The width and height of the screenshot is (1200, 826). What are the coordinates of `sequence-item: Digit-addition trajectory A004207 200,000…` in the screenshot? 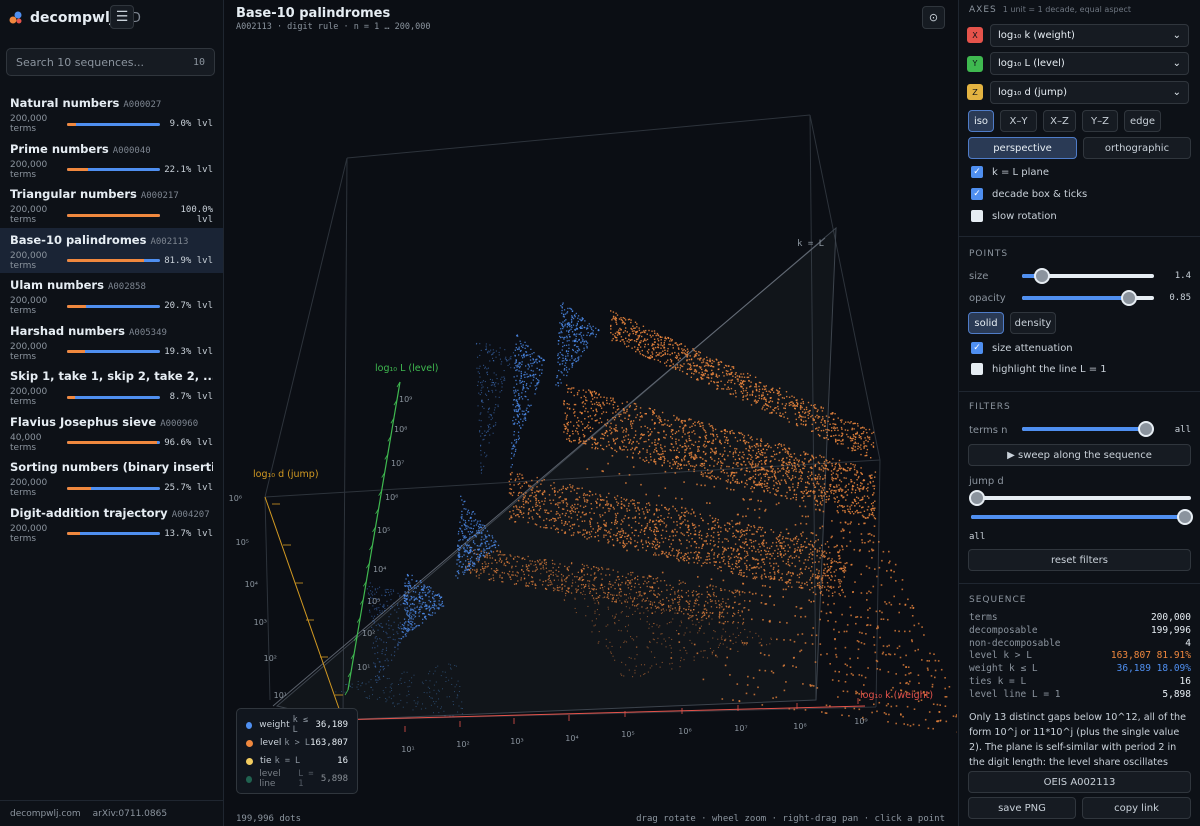 It's located at (111, 524).